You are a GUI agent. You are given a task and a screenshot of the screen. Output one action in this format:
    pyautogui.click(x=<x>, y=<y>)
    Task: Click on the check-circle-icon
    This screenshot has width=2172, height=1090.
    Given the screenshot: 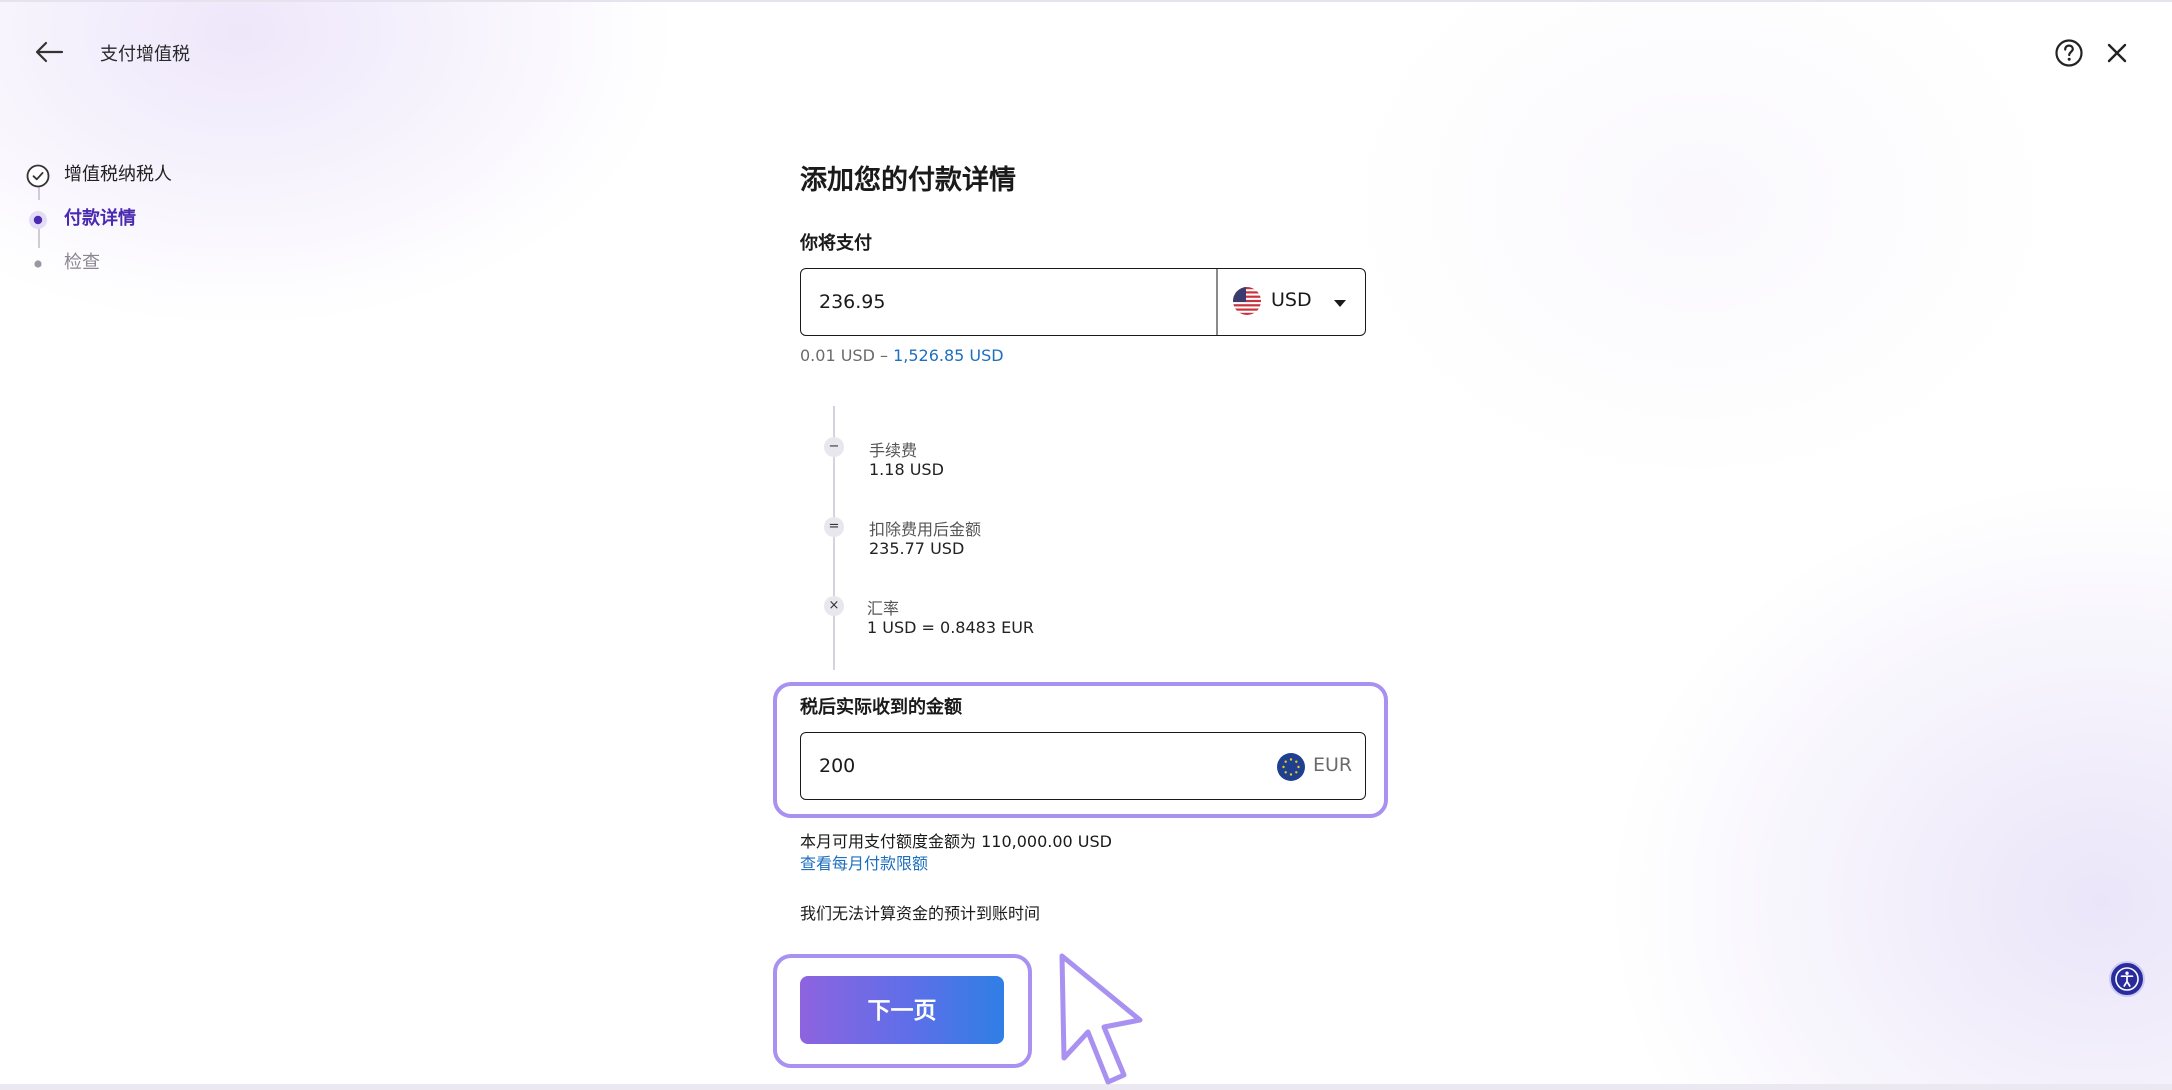 What is the action you would take?
    pyautogui.click(x=38, y=176)
    